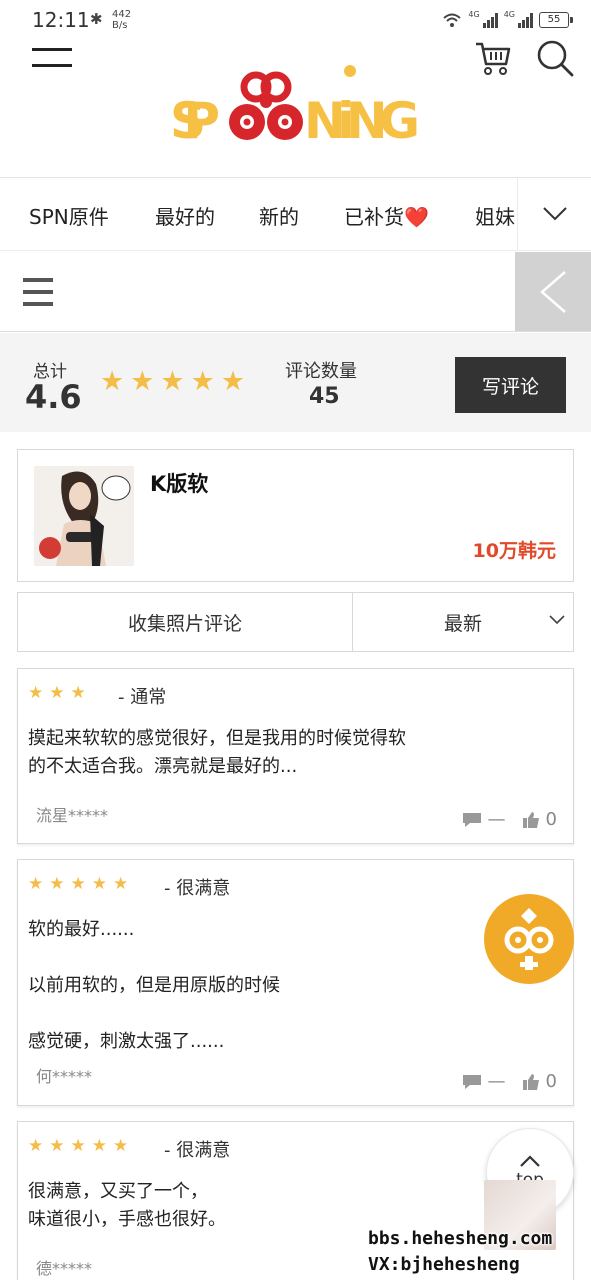  Describe the element at coordinates (60, 693) in the screenshot. I see `review-stars: ★★★` at that location.